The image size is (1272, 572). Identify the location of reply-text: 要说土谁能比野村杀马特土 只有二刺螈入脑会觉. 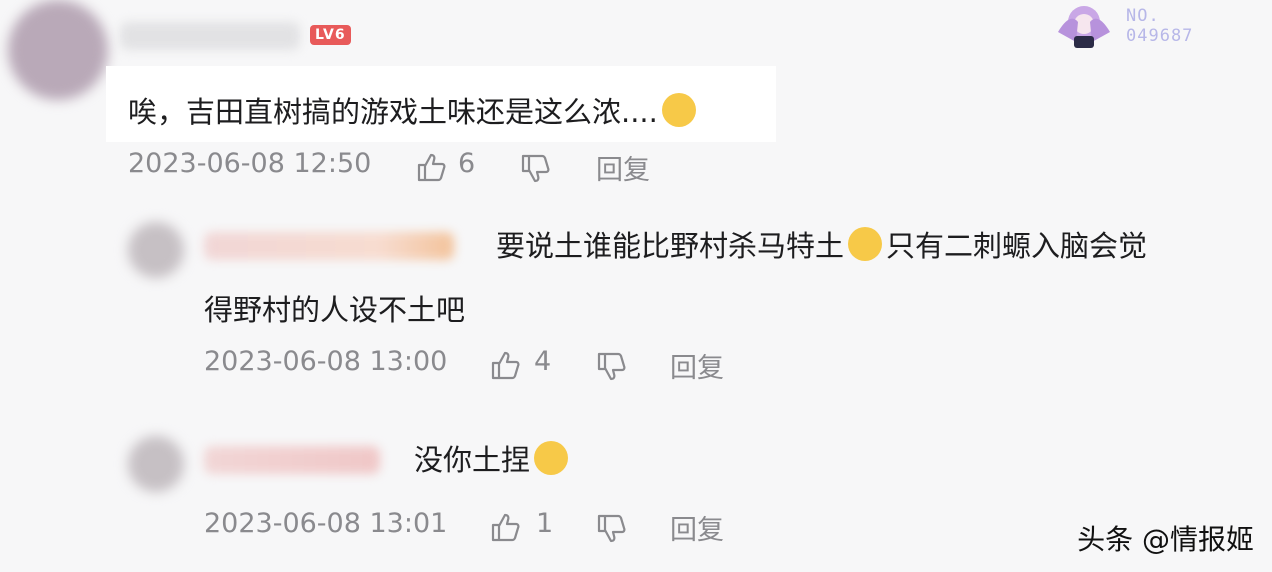
(822, 245).